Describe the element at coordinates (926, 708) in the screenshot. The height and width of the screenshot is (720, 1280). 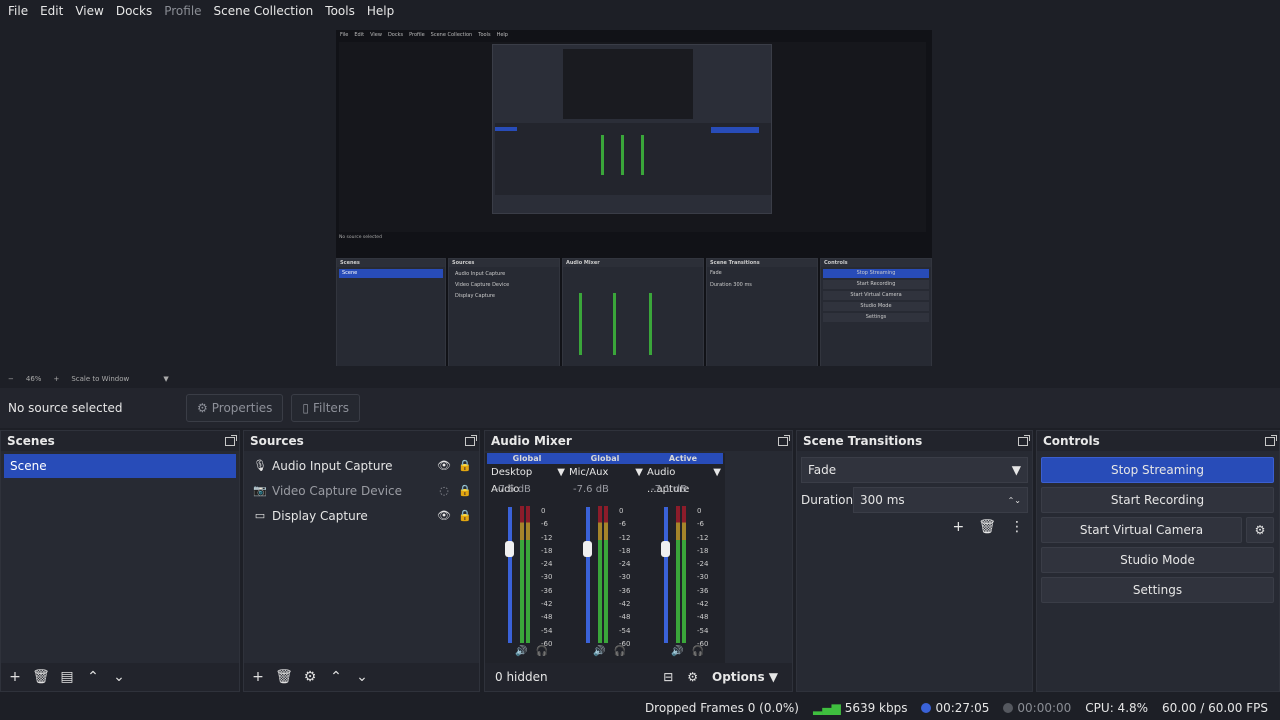
I see `streaming-icon` at that location.